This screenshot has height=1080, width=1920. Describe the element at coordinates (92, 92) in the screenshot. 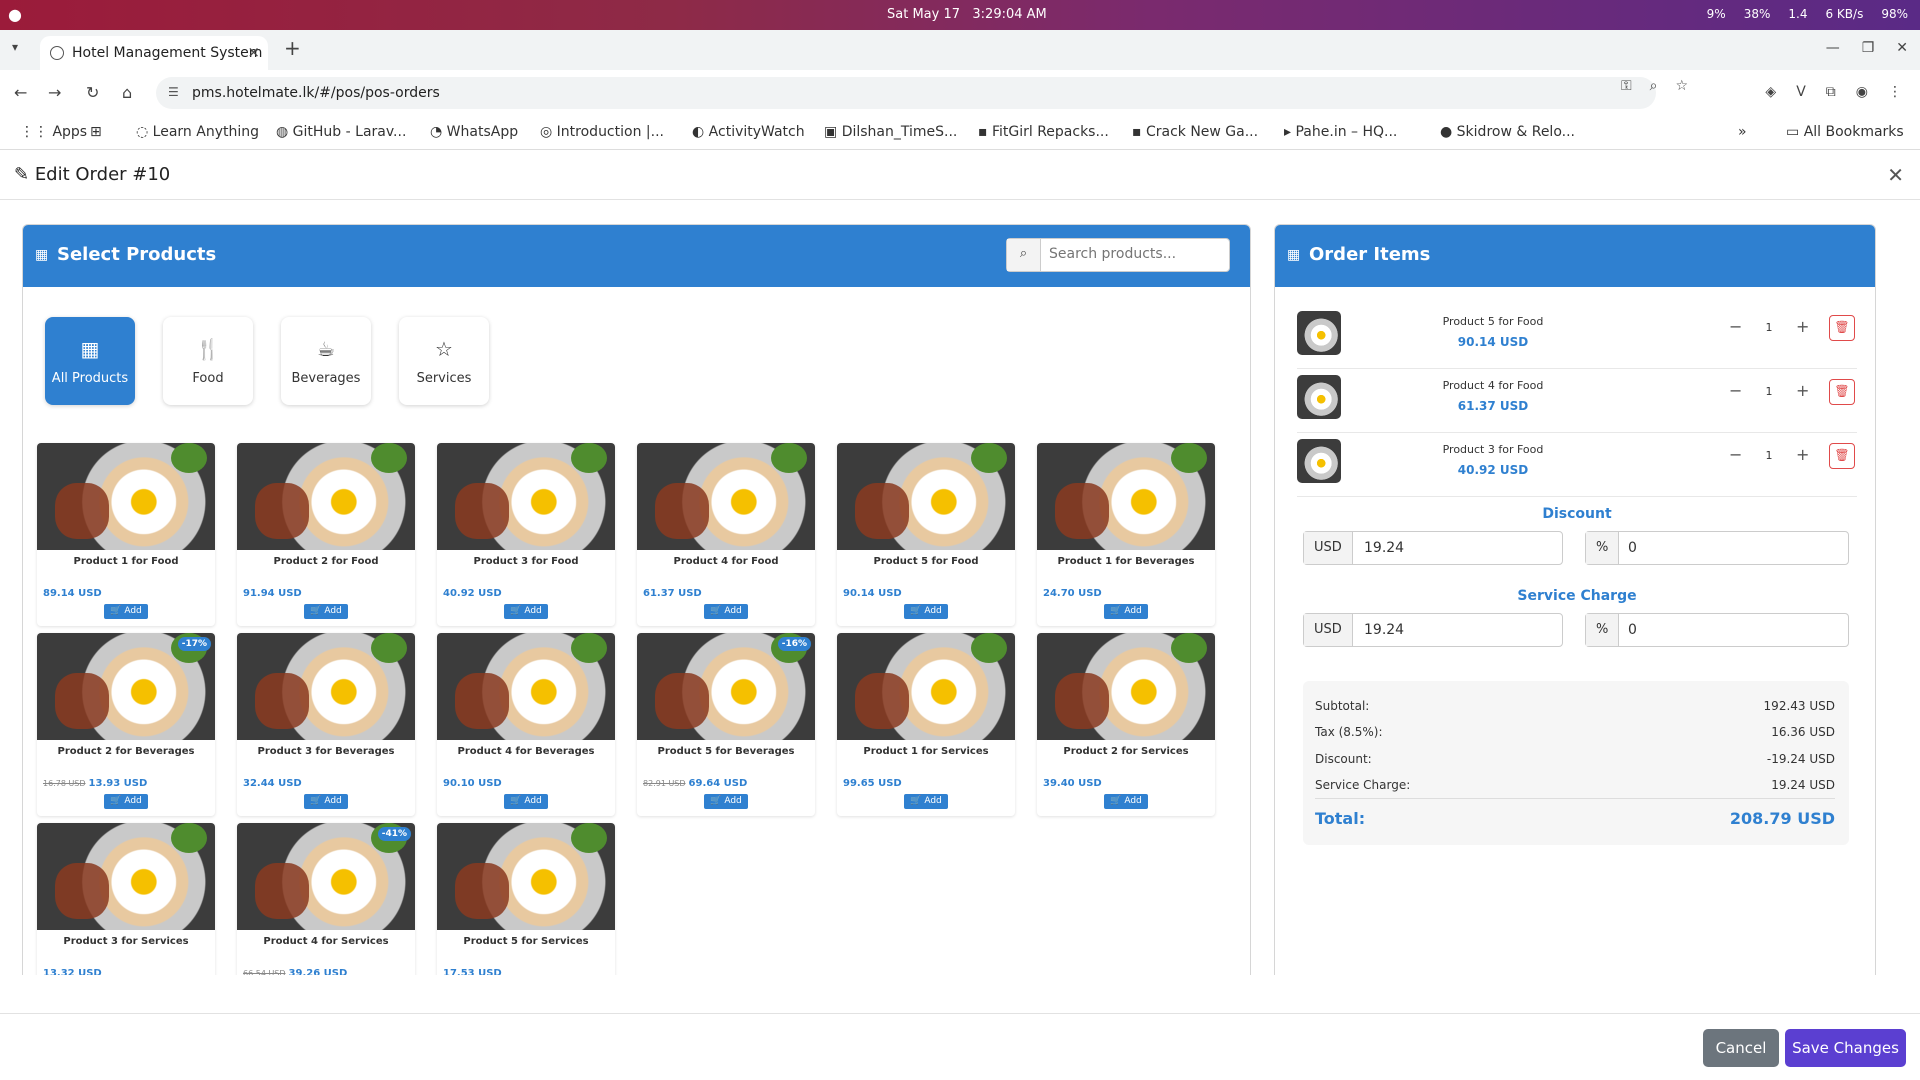

I see `reload-icon: ↻` at that location.